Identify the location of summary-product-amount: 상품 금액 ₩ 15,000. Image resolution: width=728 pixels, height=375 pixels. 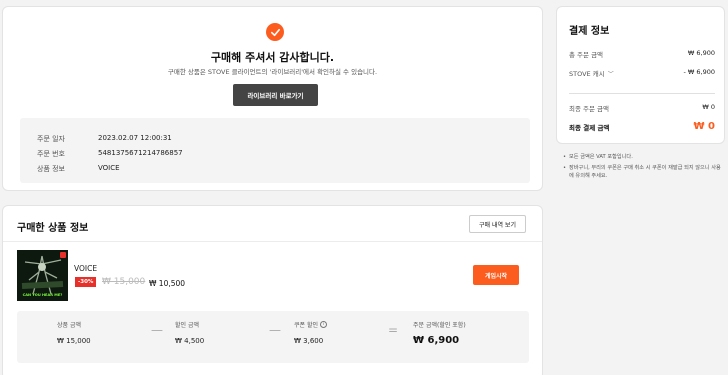
(74, 332).